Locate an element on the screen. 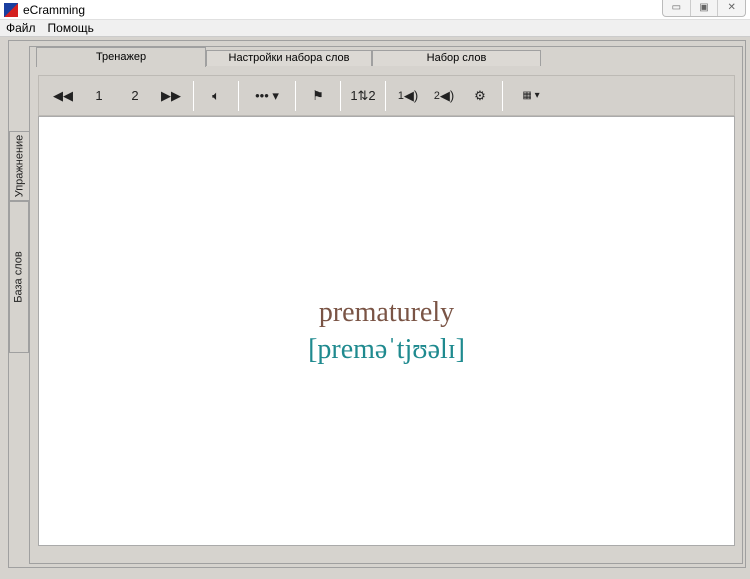 The height and width of the screenshot is (579, 750). menu-file: Файл is located at coordinates (21, 28).